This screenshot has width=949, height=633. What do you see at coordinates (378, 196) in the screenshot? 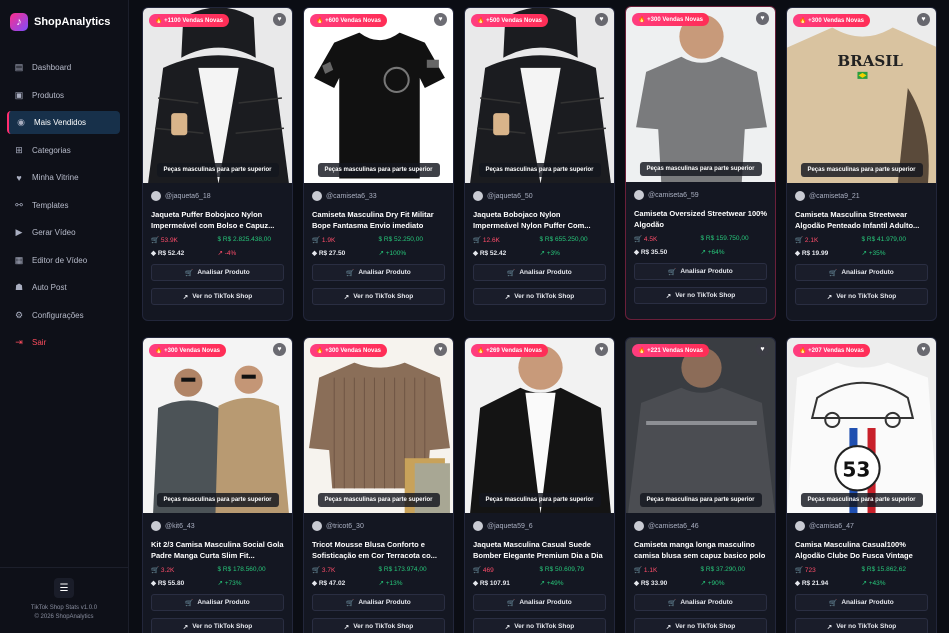
I see `seller: @camiseta6_33` at bounding box center [378, 196].